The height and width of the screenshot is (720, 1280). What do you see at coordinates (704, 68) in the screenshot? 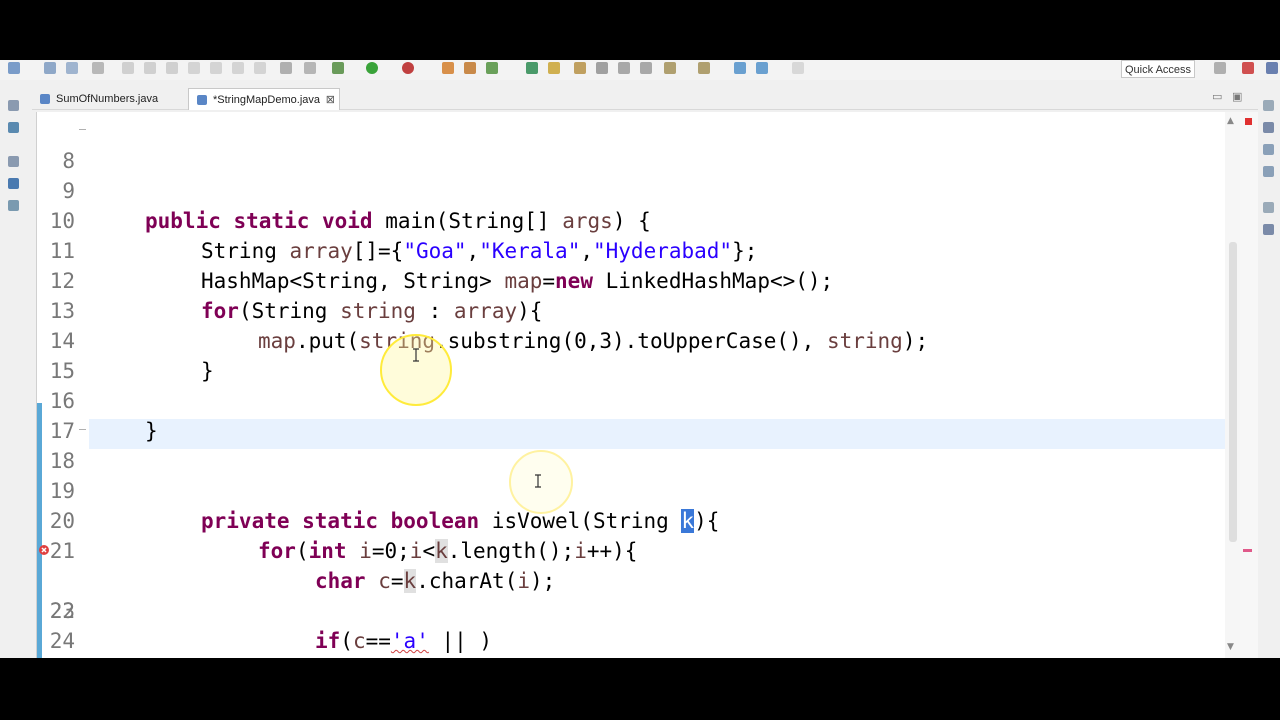
I see `prev-annotation-icon` at bounding box center [704, 68].